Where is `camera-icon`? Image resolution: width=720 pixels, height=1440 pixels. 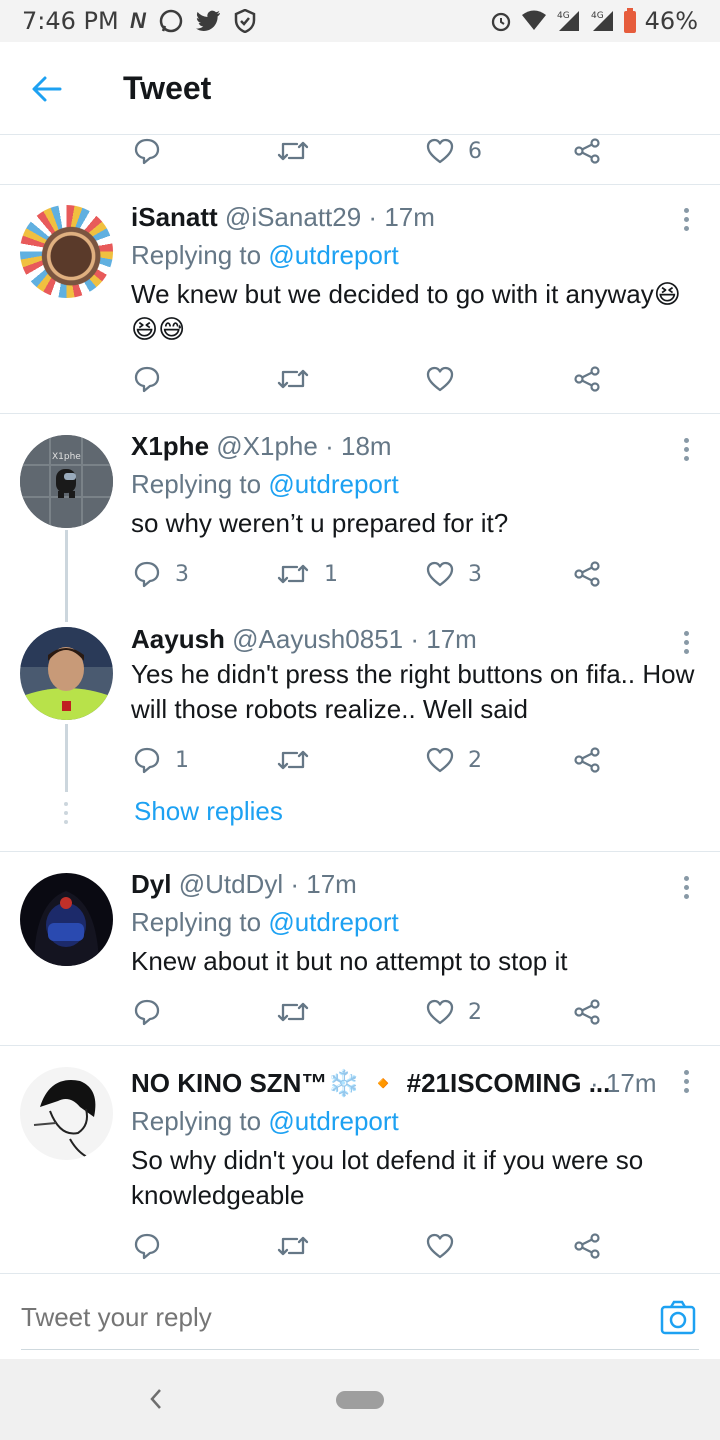
camera-icon is located at coordinates (678, 1318).